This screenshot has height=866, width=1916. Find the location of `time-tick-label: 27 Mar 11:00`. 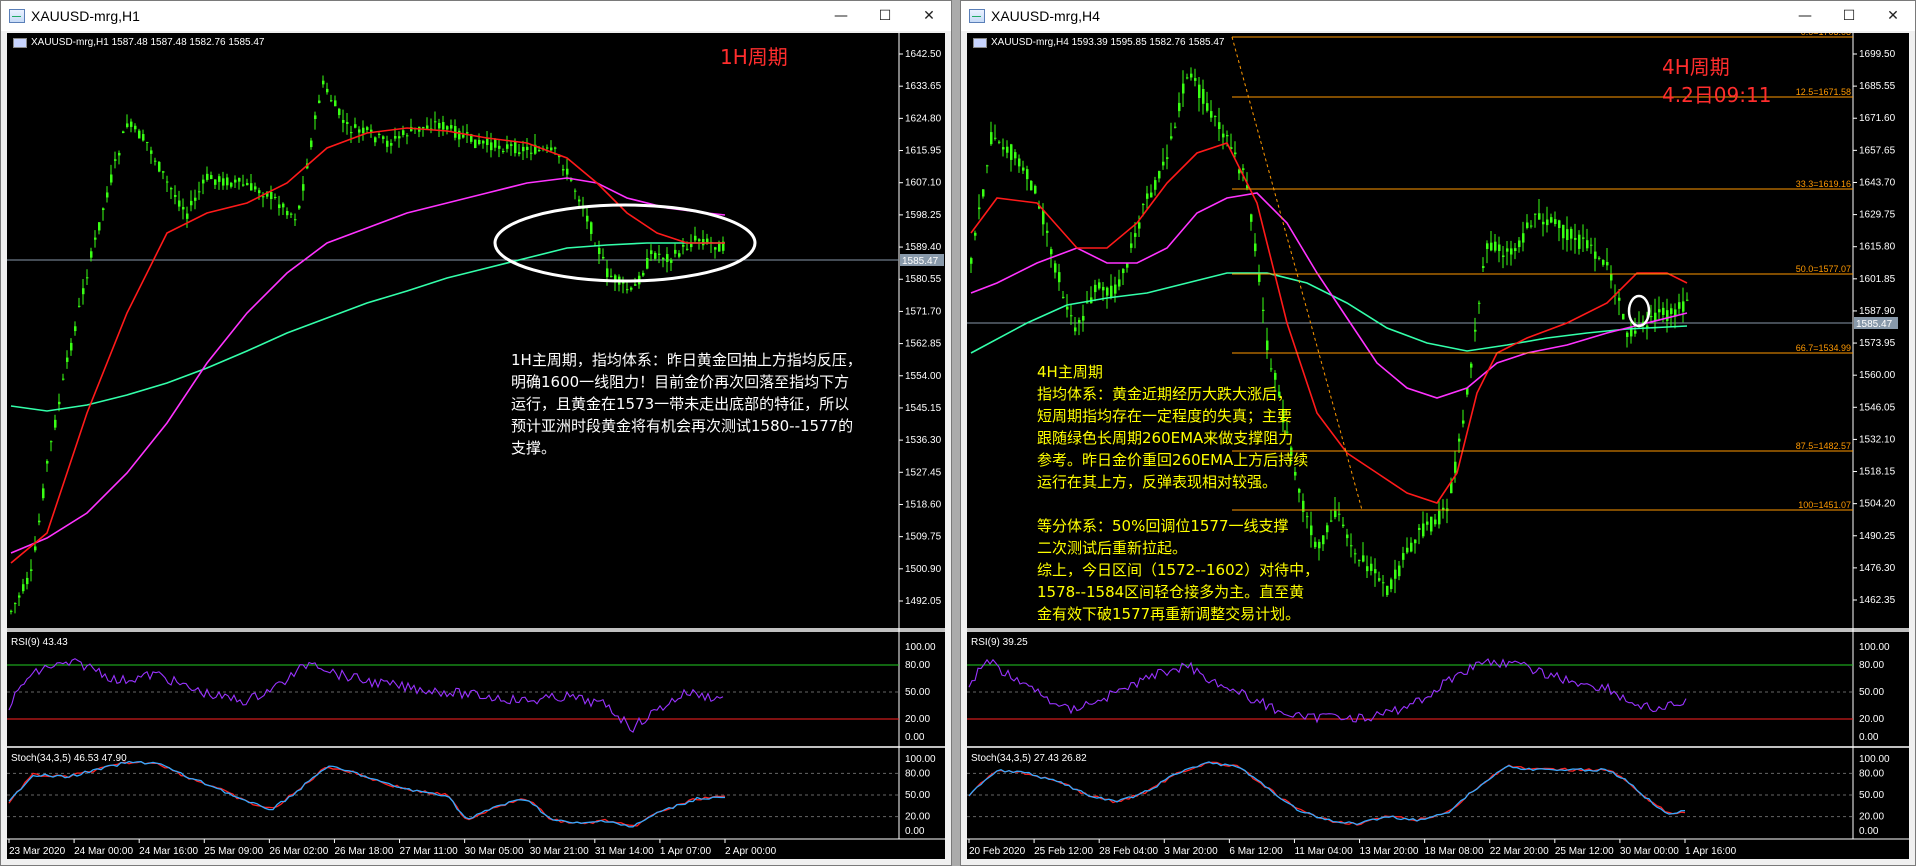

time-tick-label: 27 Mar 11:00 is located at coordinates (429, 851).